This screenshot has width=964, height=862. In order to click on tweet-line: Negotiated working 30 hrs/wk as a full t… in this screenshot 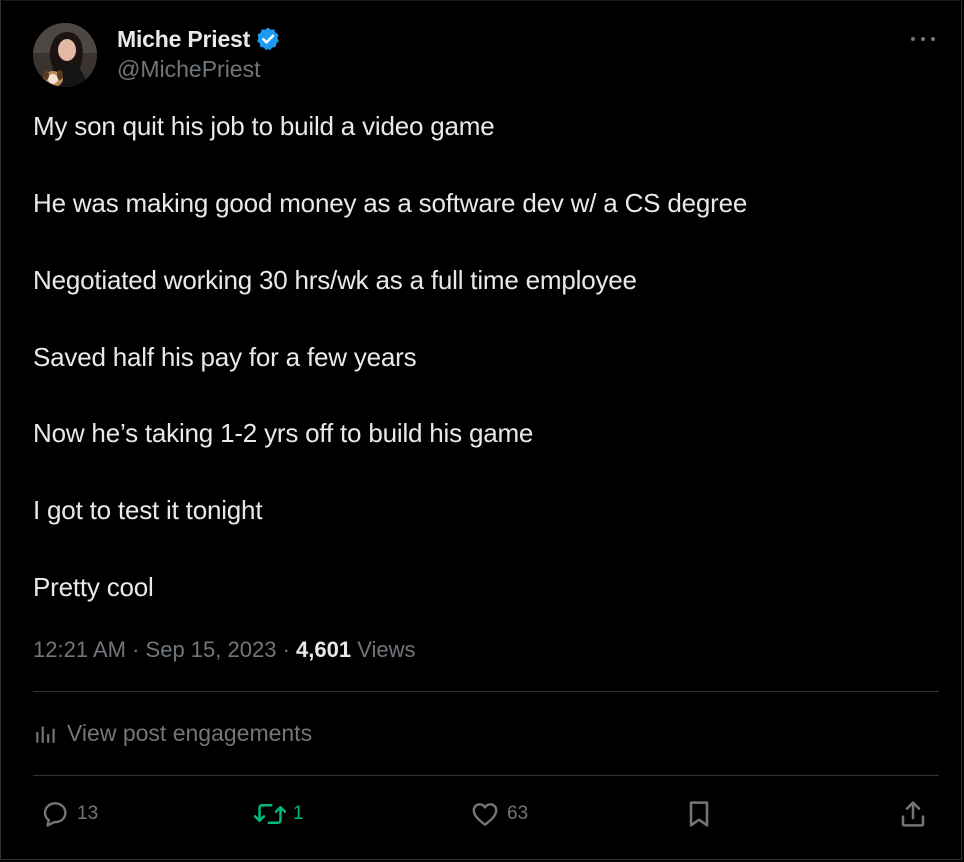, I will do `click(335, 280)`.